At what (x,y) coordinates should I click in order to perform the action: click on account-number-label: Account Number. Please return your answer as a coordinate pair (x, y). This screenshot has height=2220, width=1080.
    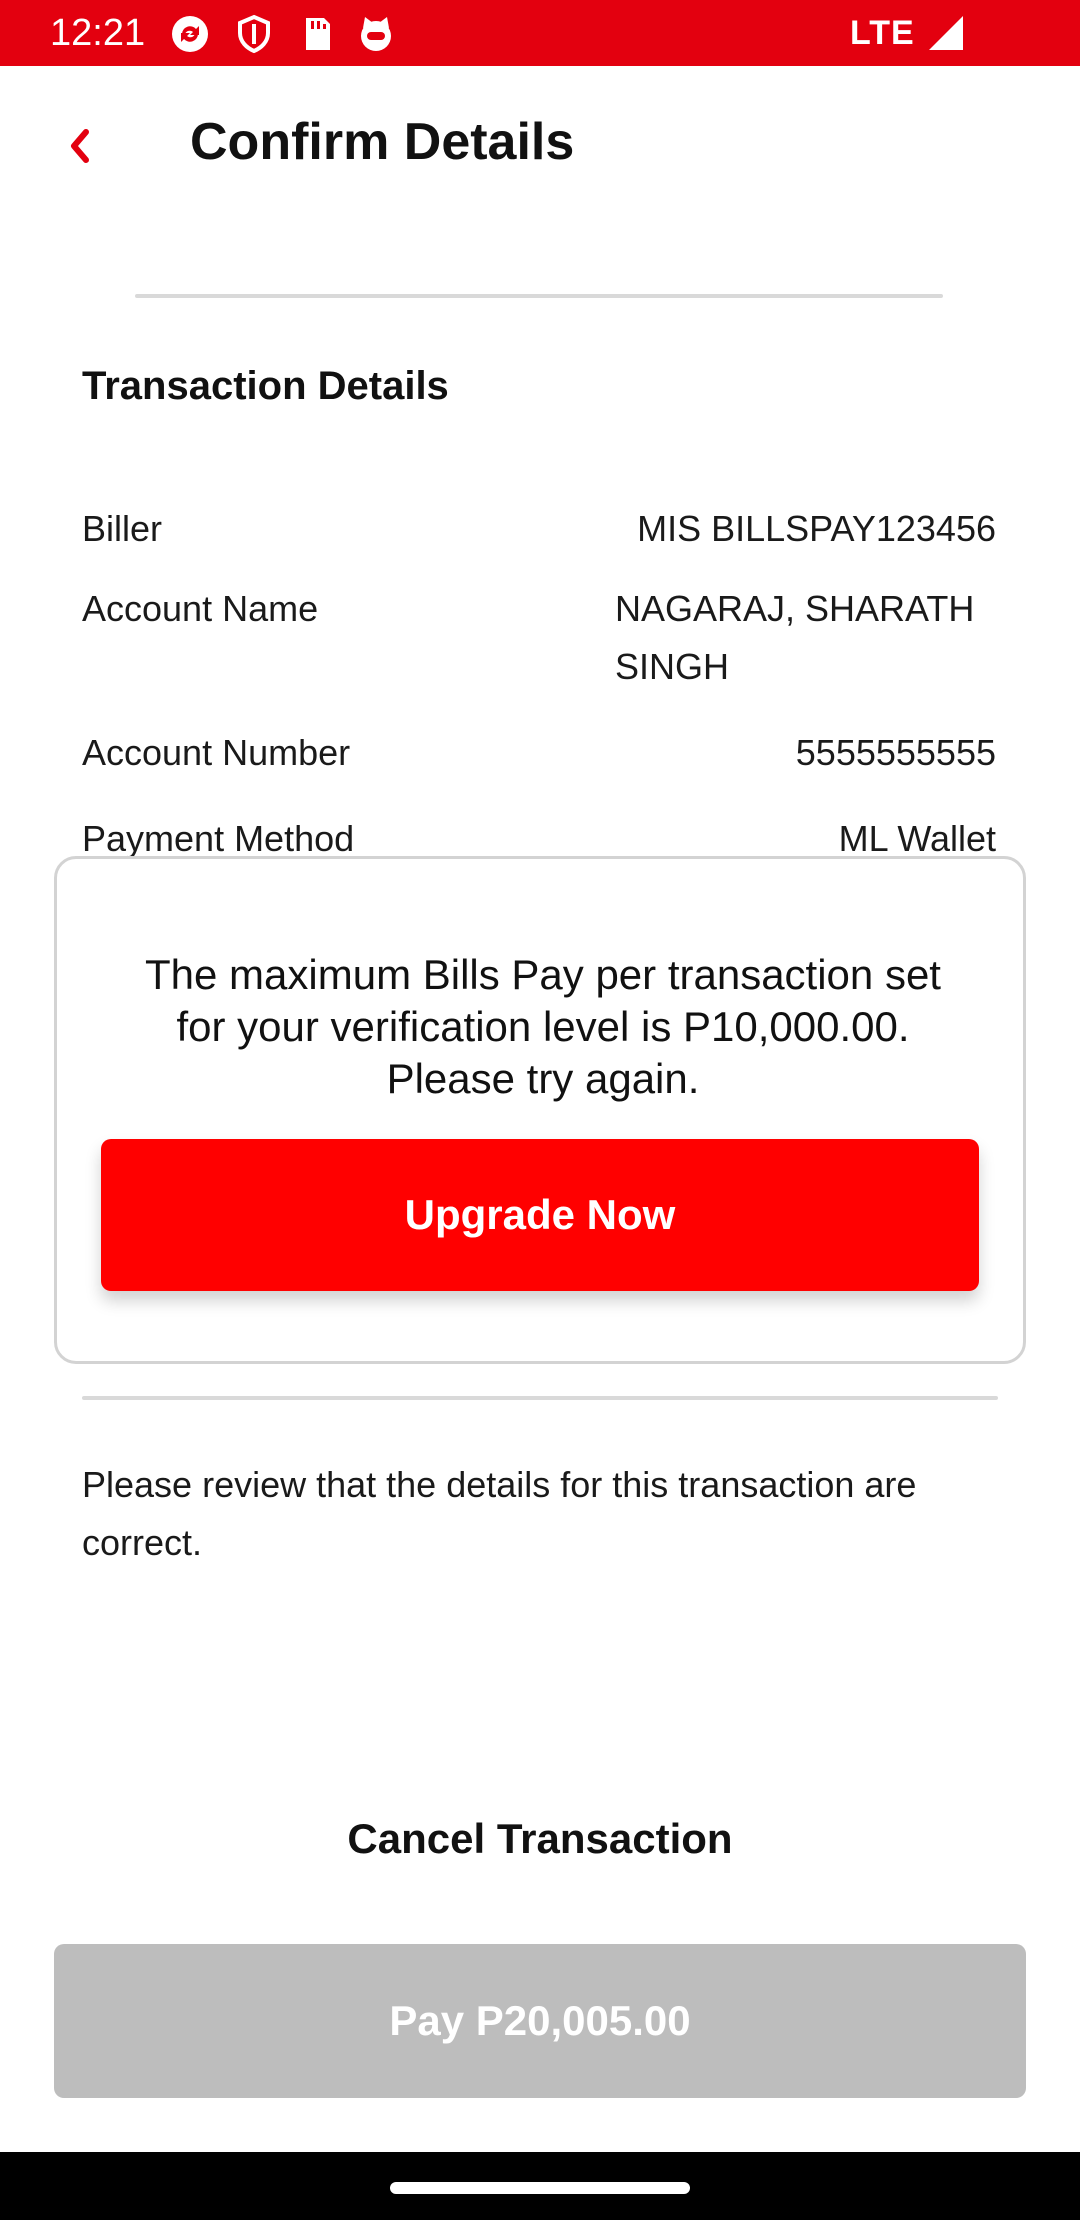
    Looking at the image, I should click on (216, 752).